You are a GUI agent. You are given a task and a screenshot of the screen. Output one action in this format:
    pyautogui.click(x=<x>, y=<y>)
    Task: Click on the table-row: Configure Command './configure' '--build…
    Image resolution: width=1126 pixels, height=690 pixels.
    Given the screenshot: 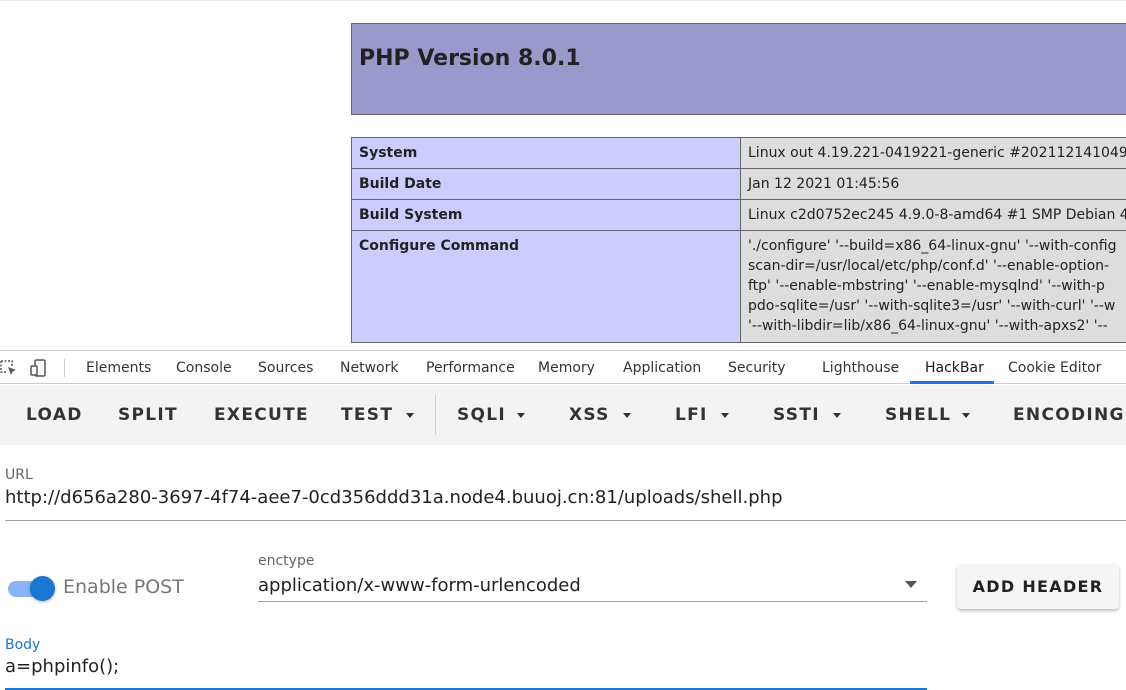 What is the action you would take?
    pyautogui.click(x=738, y=286)
    